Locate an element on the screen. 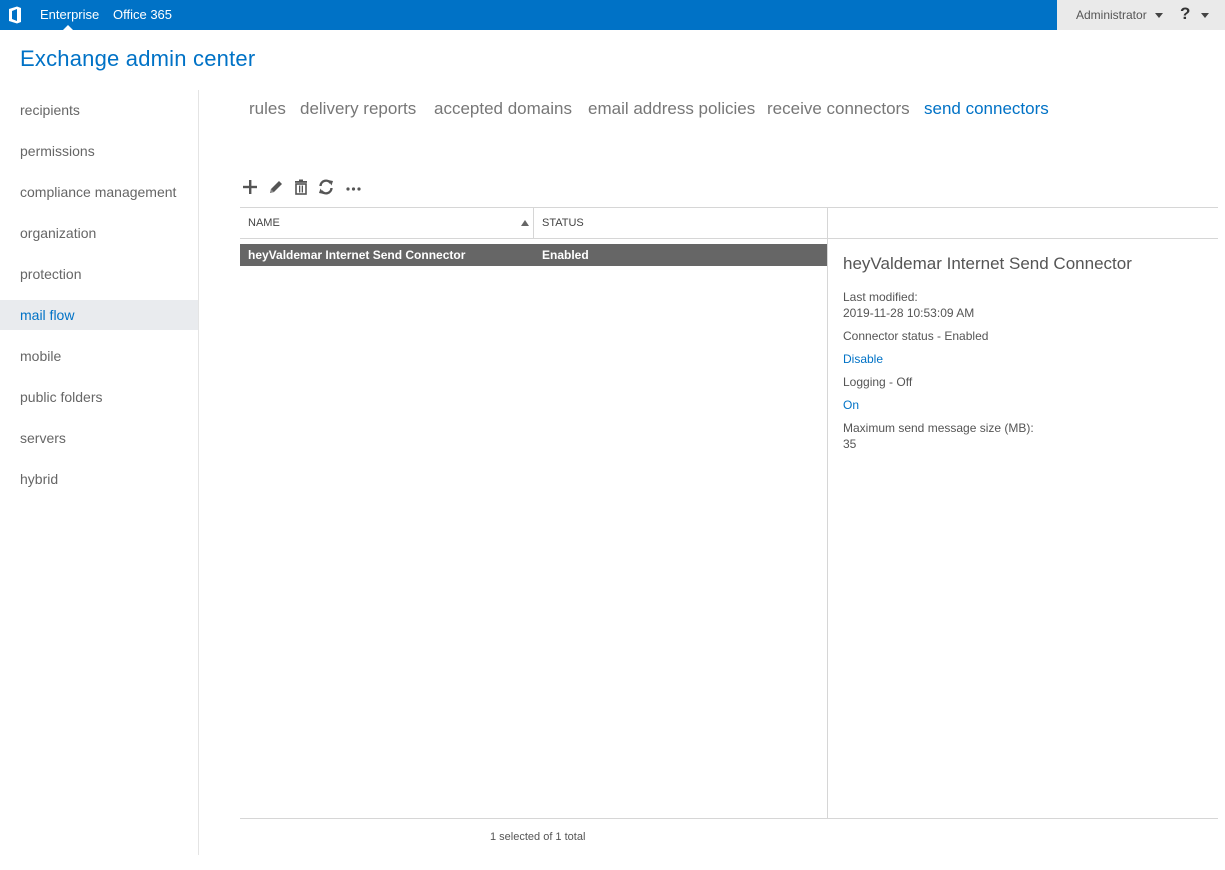  user-menu-button: Administrator is located at coordinates (1111, 15).